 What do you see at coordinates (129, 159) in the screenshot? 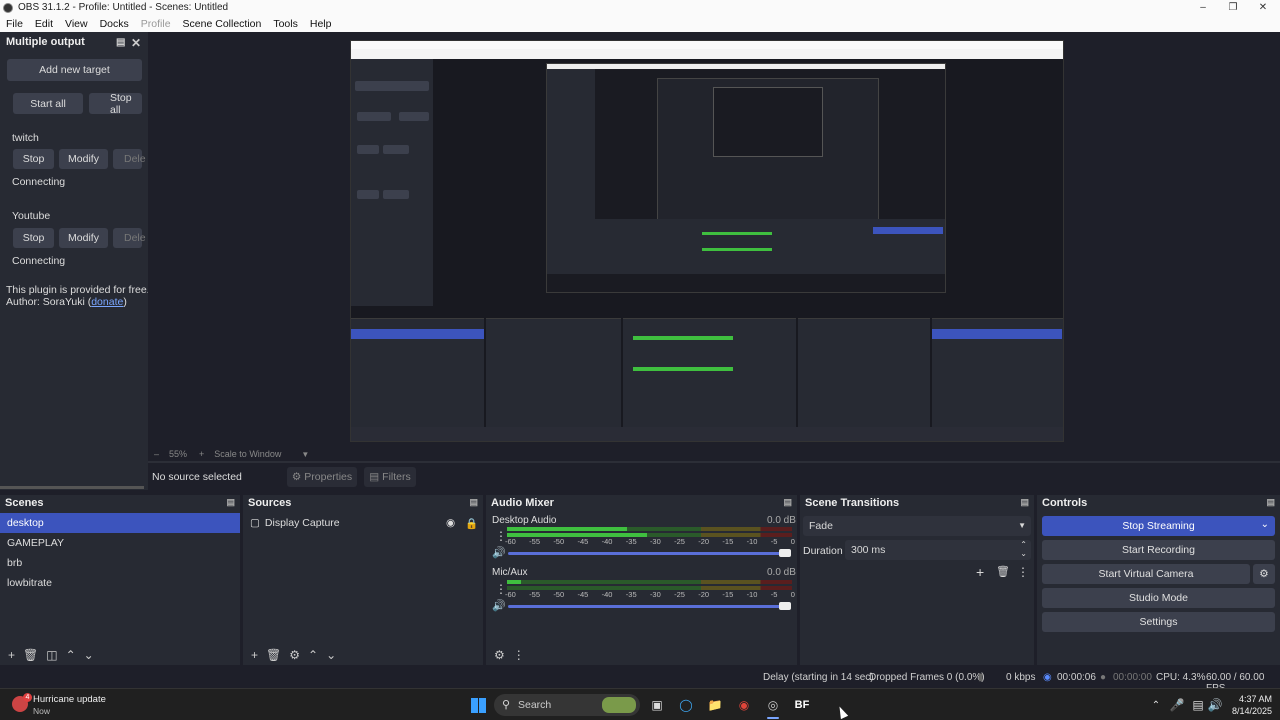
I see `twitch-delete-button: Dele` at bounding box center [129, 159].